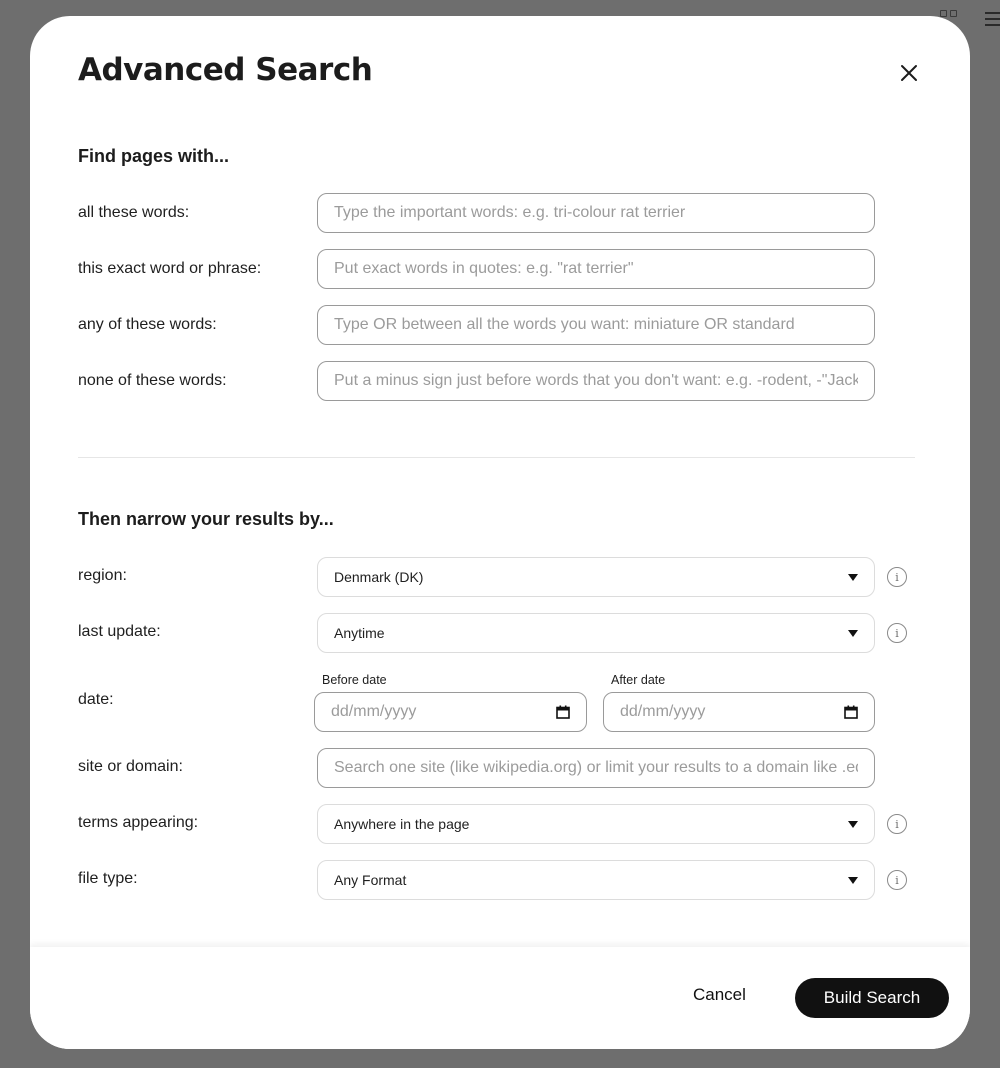 The image size is (1000, 1068). Describe the element at coordinates (450, 712) in the screenshot. I see `before-date-input: dd/mm/yyyy` at that location.